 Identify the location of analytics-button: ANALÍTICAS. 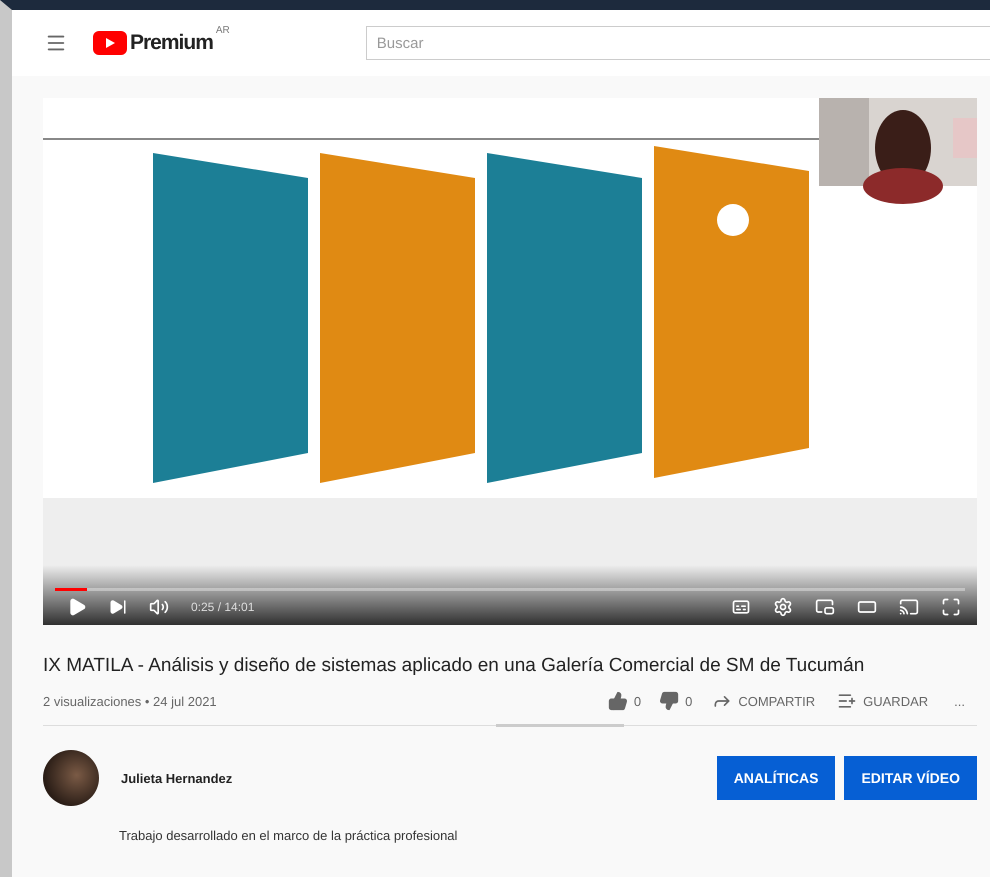
(776, 778).